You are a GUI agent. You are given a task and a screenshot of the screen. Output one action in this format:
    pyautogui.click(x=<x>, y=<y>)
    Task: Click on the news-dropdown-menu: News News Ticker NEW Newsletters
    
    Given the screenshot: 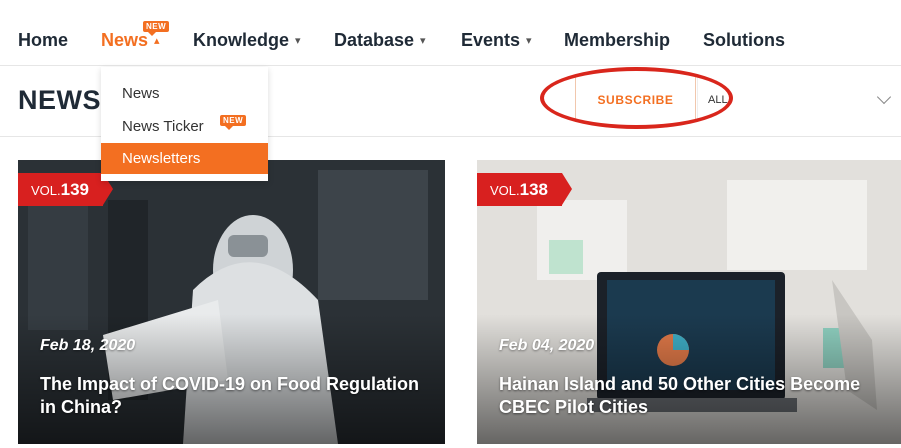 What is the action you would take?
    pyautogui.click(x=184, y=124)
    